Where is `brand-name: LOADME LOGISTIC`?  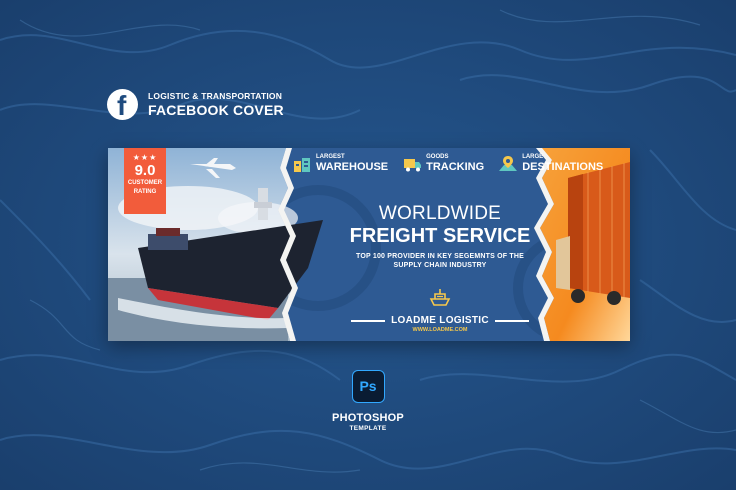 brand-name: LOADME LOGISTIC is located at coordinates (440, 320).